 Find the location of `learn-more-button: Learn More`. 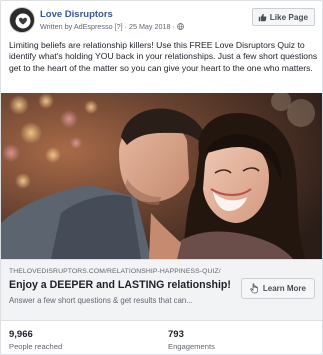

learn-more-button: Learn More is located at coordinates (277, 288).